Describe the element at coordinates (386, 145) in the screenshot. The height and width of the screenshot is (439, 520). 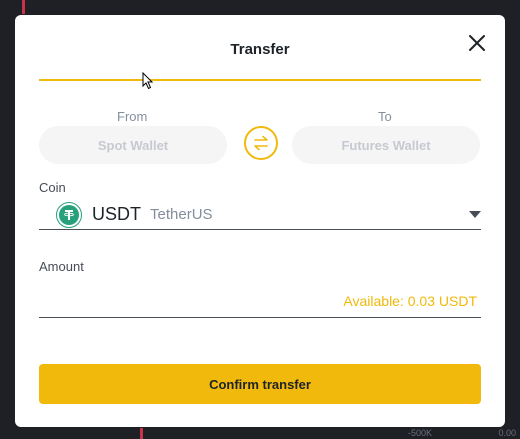
I see `to-wallet-select: Futures Wallet` at that location.